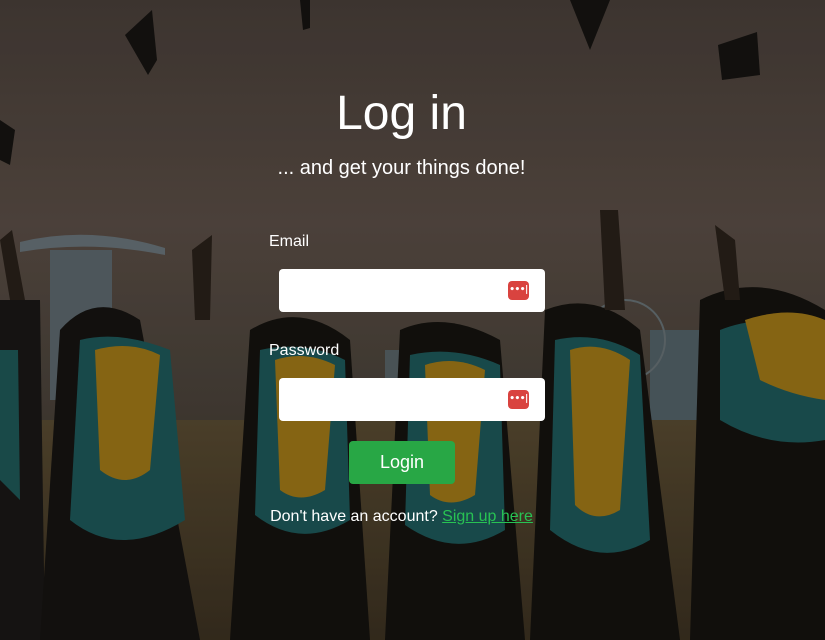  Describe the element at coordinates (304, 350) in the screenshot. I see `password-label: Password` at that location.